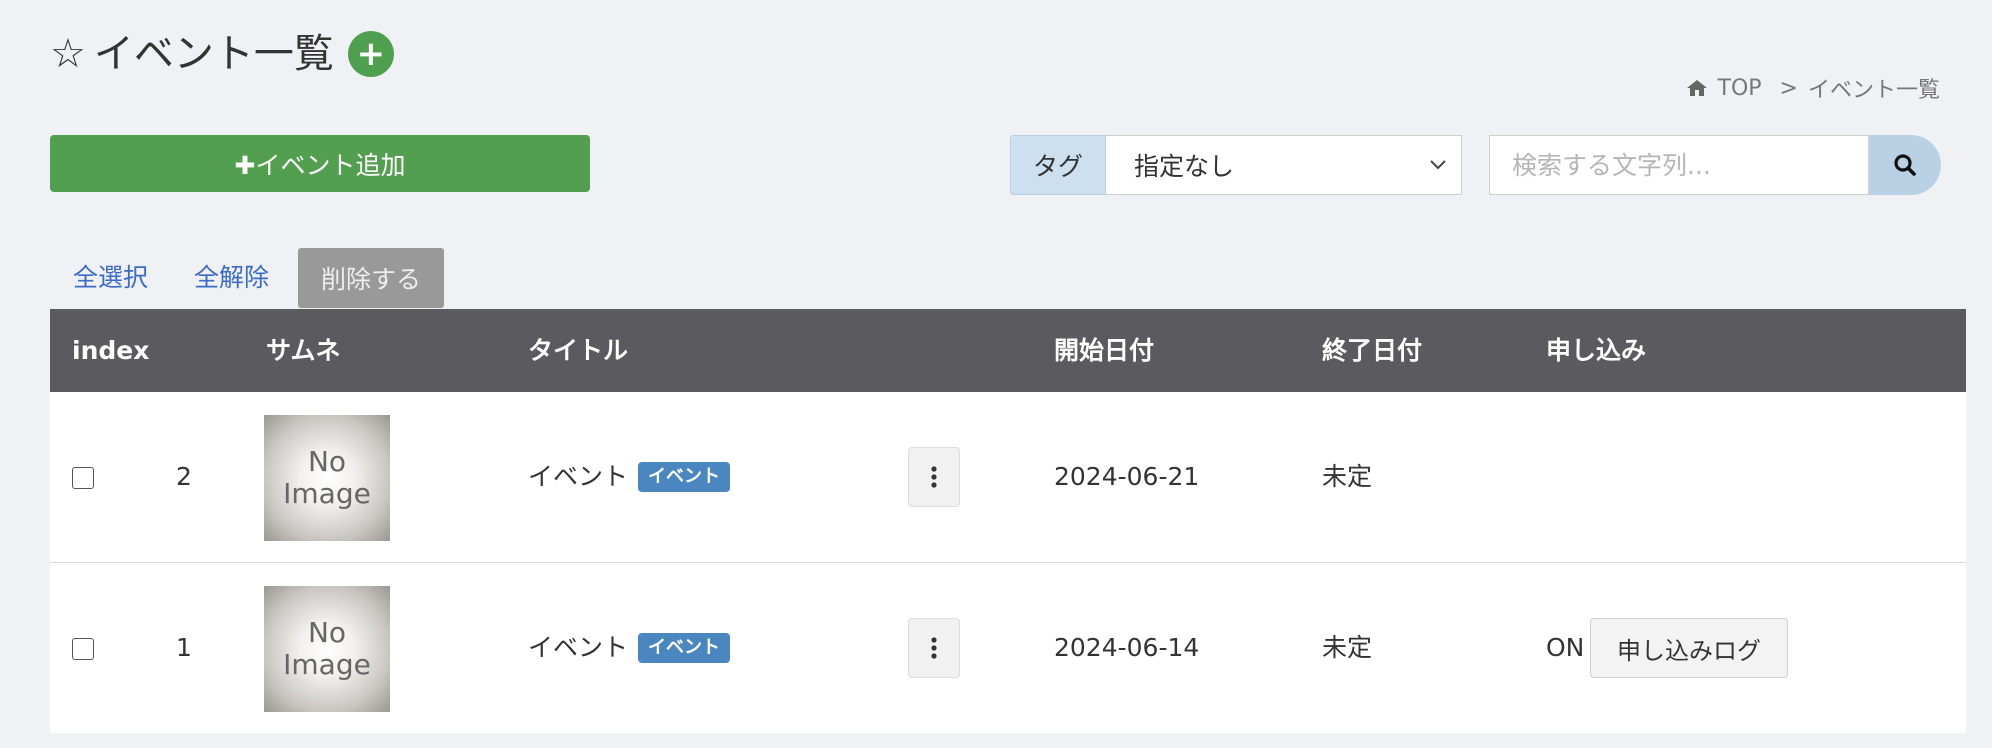 The height and width of the screenshot is (748, 1992). What do you see at coordinates (1689, 648) in the screenshot?
I see `application-log-button: 申し込みログ` at bounding box center [1689, 648].